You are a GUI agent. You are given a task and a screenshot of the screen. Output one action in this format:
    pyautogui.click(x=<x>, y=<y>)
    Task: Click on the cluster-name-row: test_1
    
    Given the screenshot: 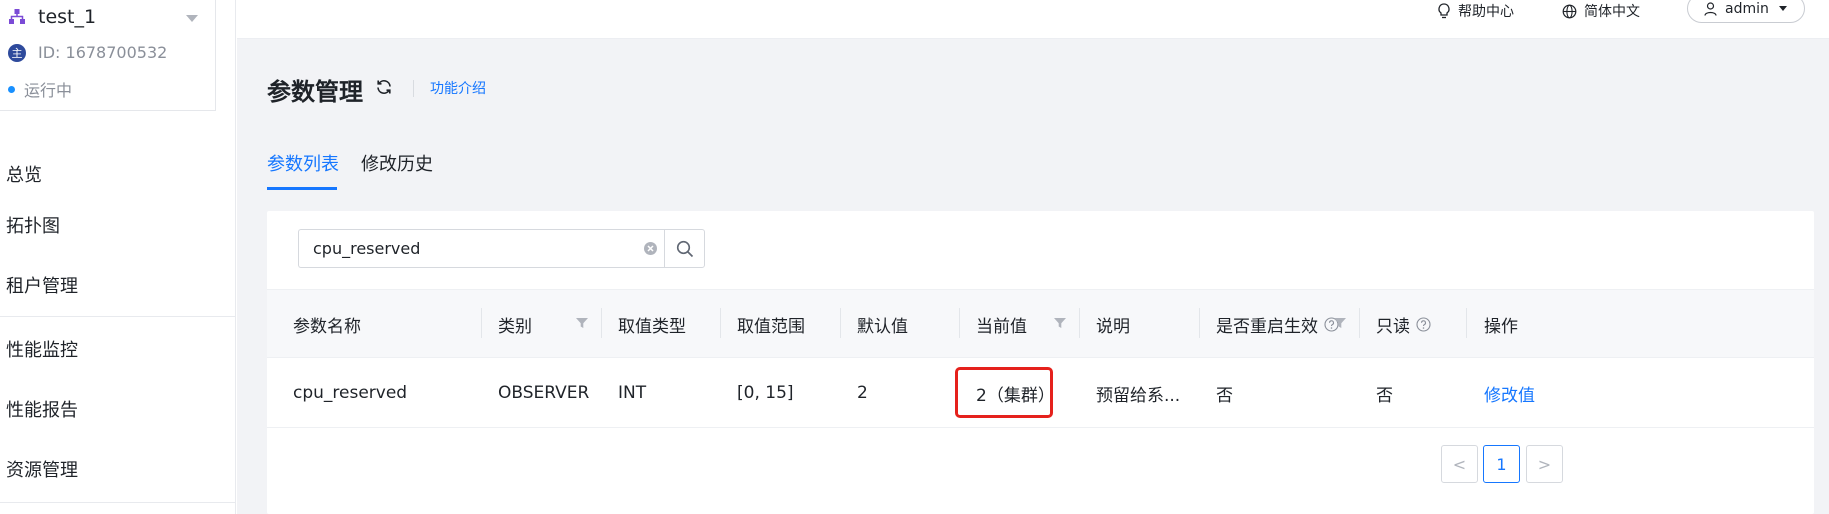 What is the action you would take?
    pyautogui.click(x=52, y=17)
    